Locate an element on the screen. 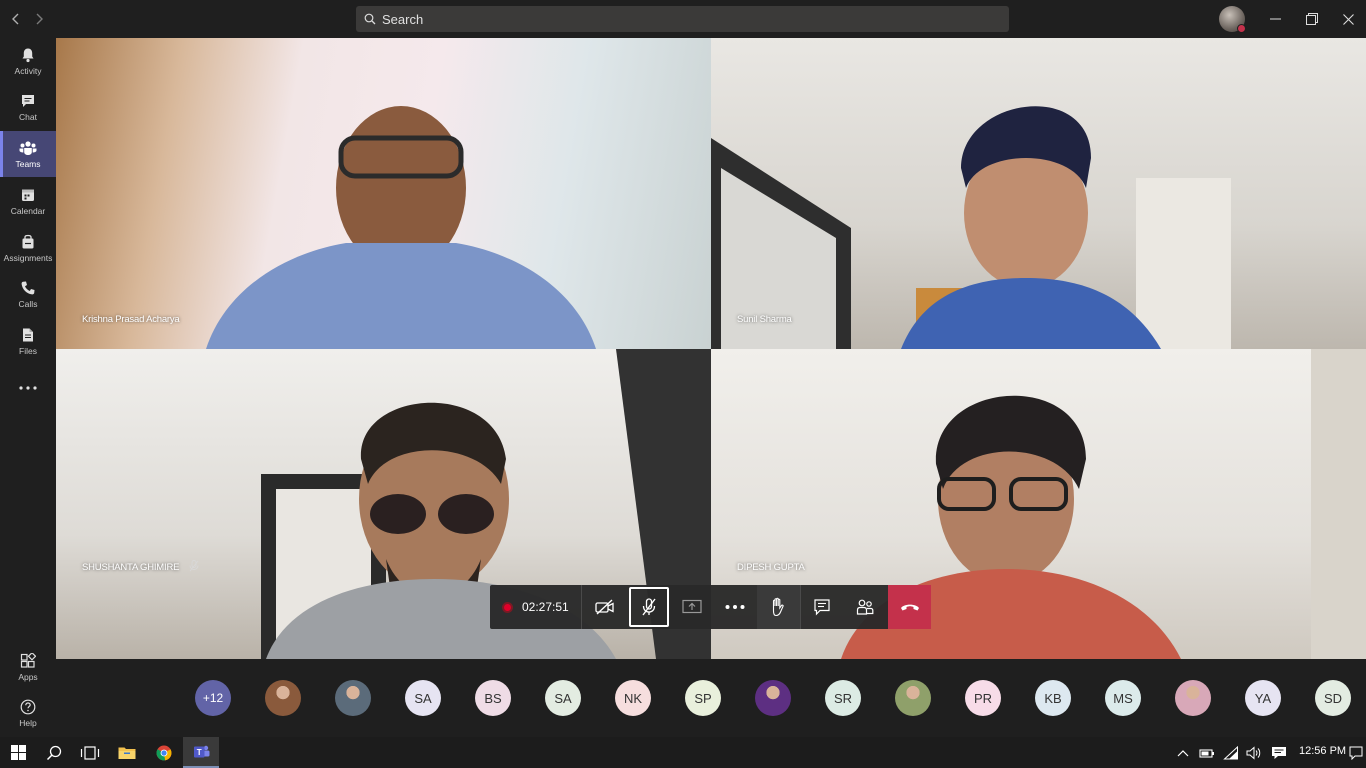 This screenshot has height=768, width=1366. title-bar: Search is located at coordinates (683, 19).